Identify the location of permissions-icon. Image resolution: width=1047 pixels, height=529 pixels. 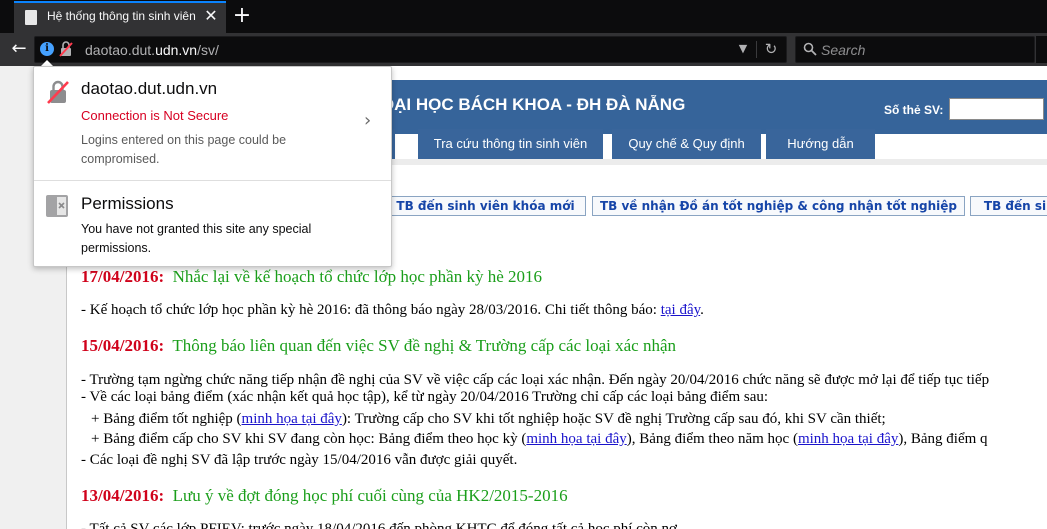
(57, 206).